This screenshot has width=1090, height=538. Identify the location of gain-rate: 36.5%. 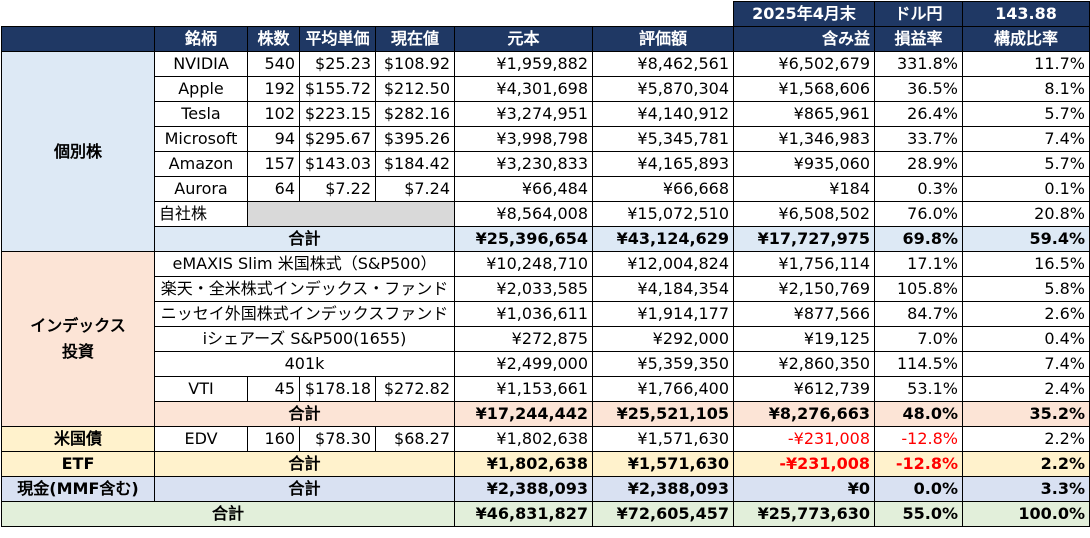
(918, 89).